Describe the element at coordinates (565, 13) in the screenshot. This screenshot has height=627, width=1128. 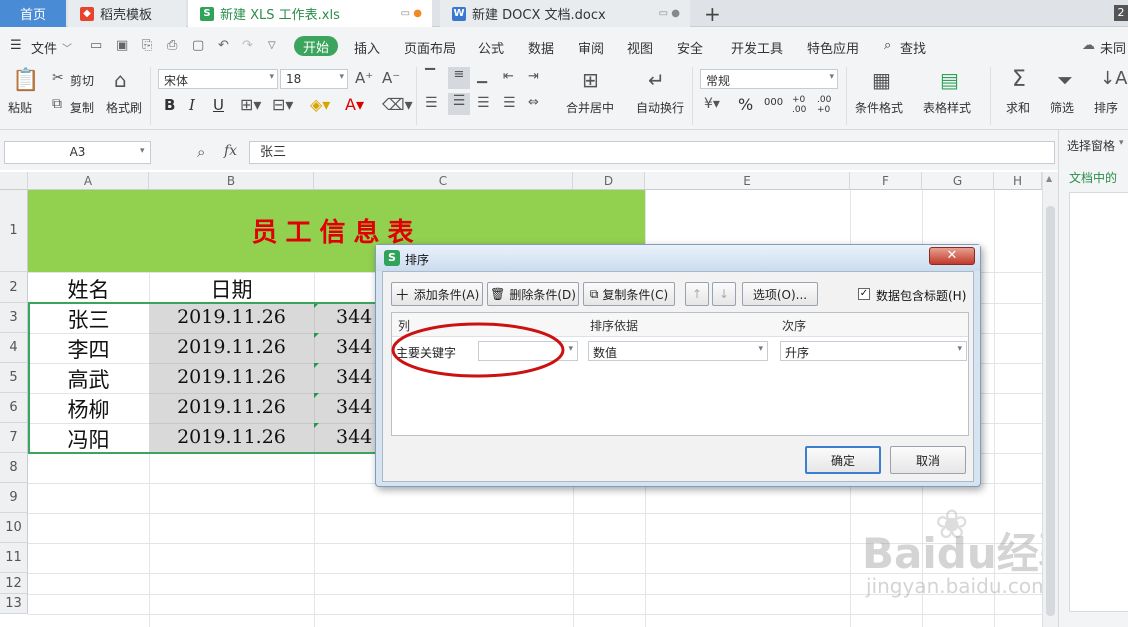
I see `tab-docx-file: W 新建 DOCX 文档.docx ▭ ●` at that location.